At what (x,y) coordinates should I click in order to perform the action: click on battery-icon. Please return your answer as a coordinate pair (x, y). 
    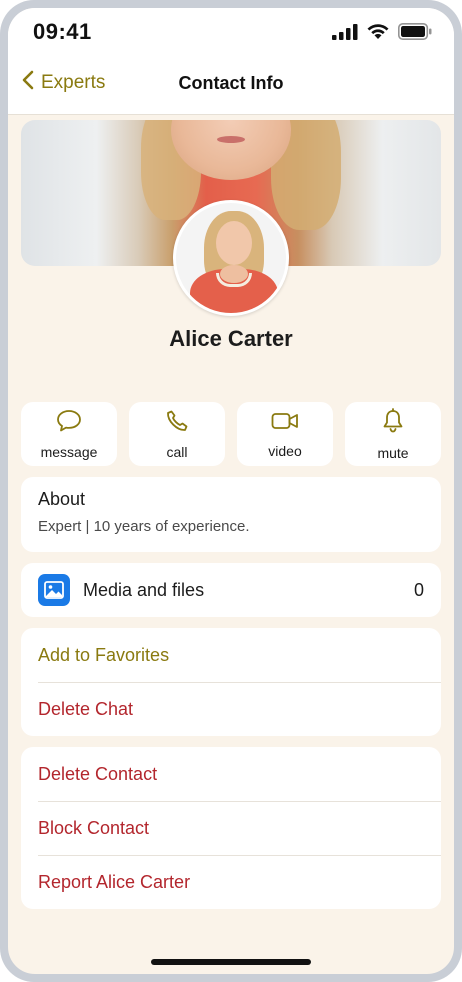
    Looking at the image, I should click on (415, 34).